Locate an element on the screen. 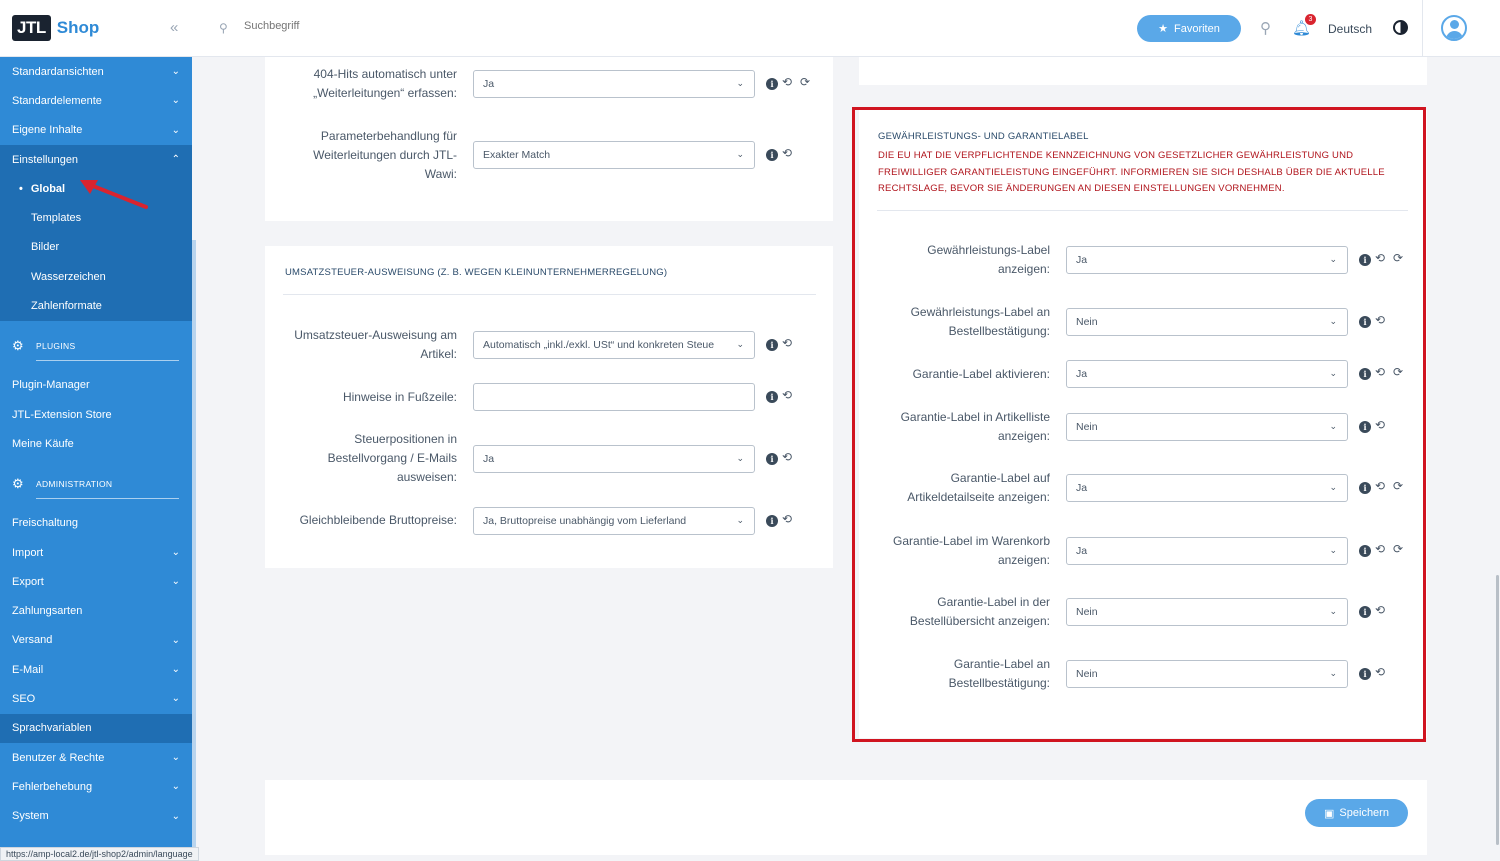 The image size is (1500, 861). sidebar-item: Import ⌄ is located at coordinates (96, 552).